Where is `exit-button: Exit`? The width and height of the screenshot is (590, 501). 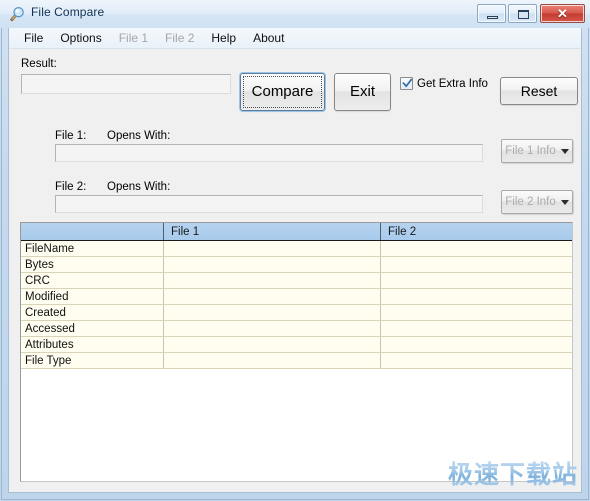 exit-button: Exit is located at coordinates (362, 92).